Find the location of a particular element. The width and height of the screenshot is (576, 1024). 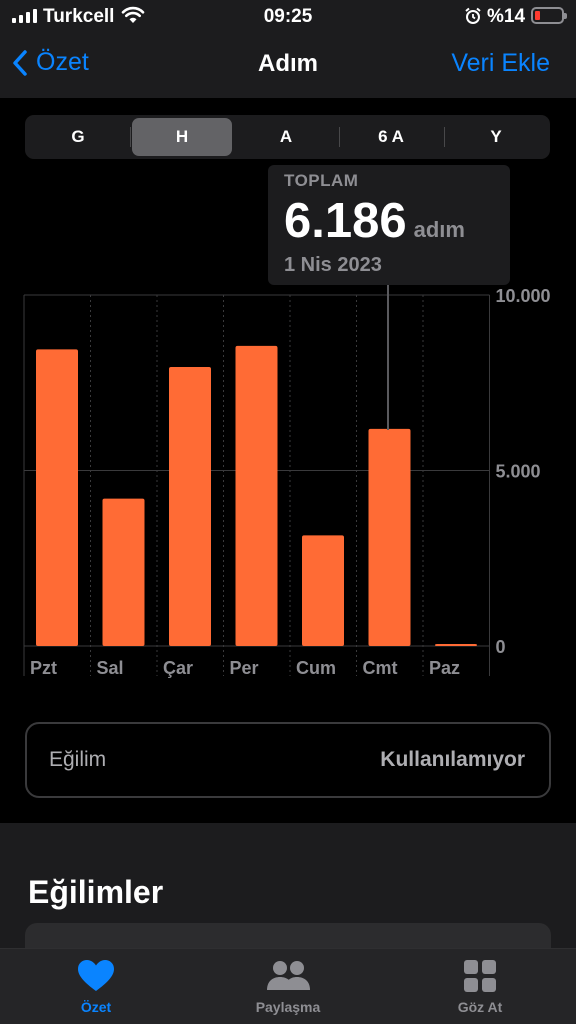

tab-summary: Özet is located at coordinates (96, 987).